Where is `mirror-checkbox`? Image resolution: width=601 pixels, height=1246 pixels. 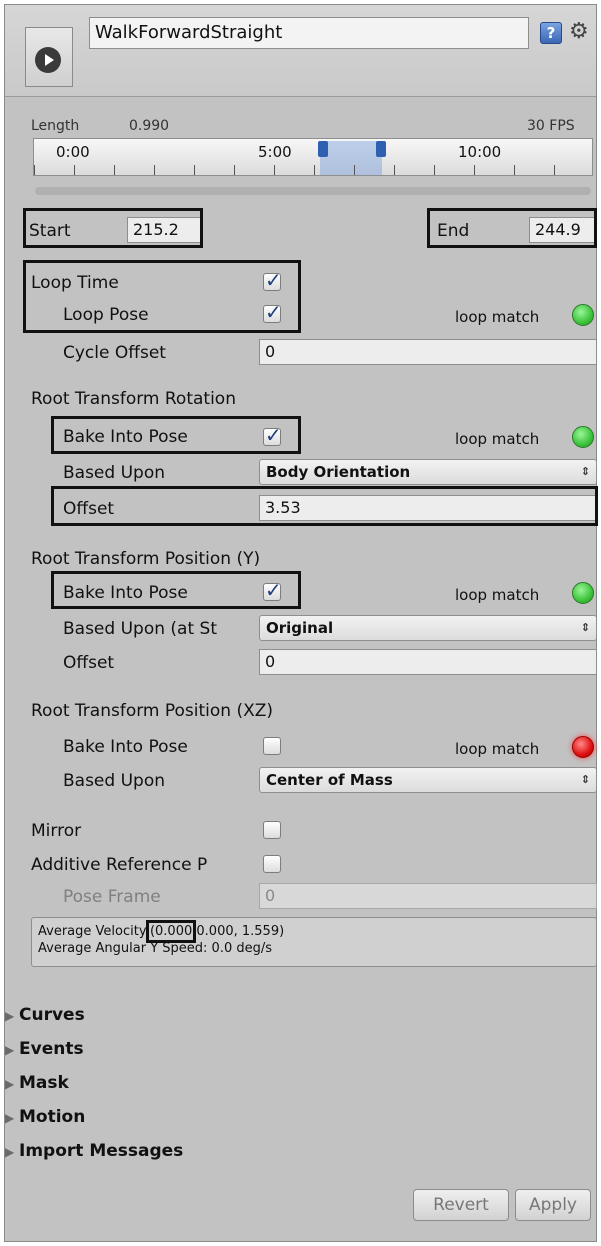 mirror-checkbox is located at coordinates (272, 830).